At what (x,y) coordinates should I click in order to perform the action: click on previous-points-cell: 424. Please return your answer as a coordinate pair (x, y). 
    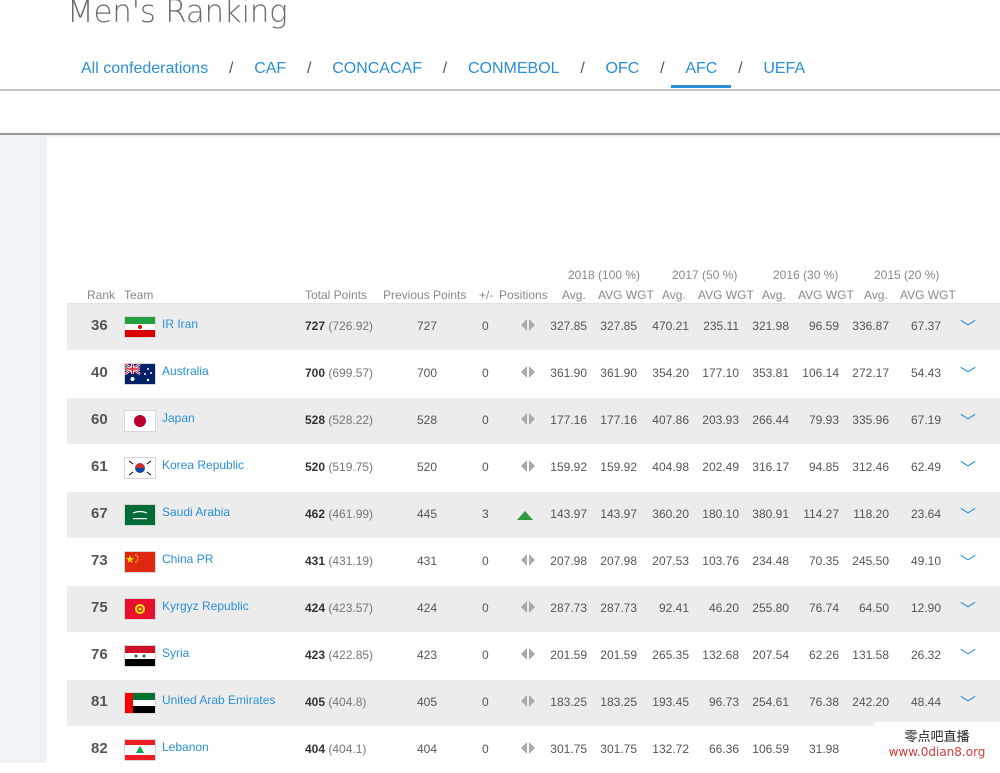
    Looking at the image, I should click on (427, 608).